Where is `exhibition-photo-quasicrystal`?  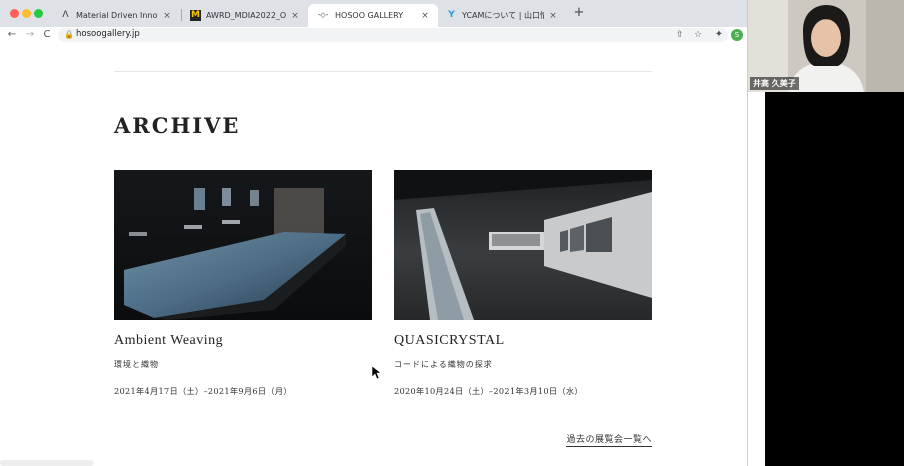 exhibition-photo-quasicrystal is located at coordinates (523, 245).